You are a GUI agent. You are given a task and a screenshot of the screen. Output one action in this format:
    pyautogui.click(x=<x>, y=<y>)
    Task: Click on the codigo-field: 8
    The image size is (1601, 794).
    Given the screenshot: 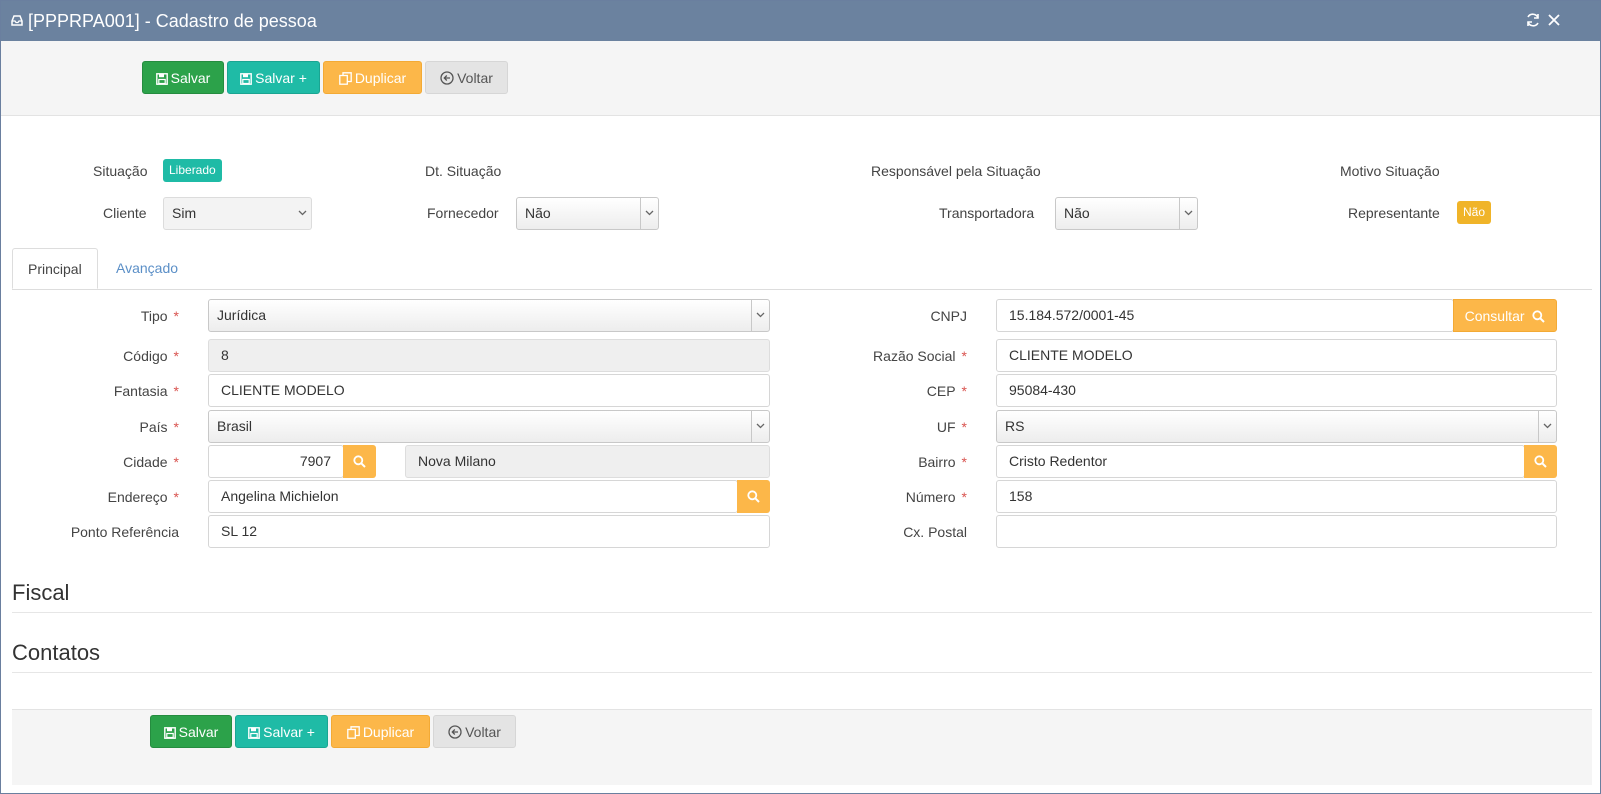 What is the action you would take?
    pyautogui.click(x=489, y=355)
    